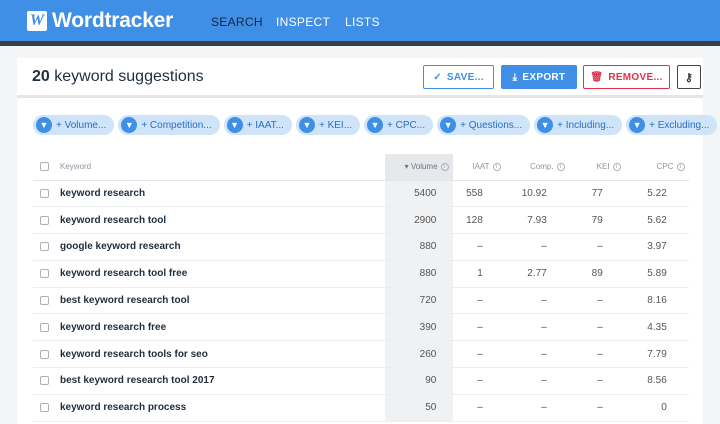 This screenshot has height=424, width=720. Describe the element at coordinates (597, 220) in the screenshot. I see `kei-cell: 79` at that location.